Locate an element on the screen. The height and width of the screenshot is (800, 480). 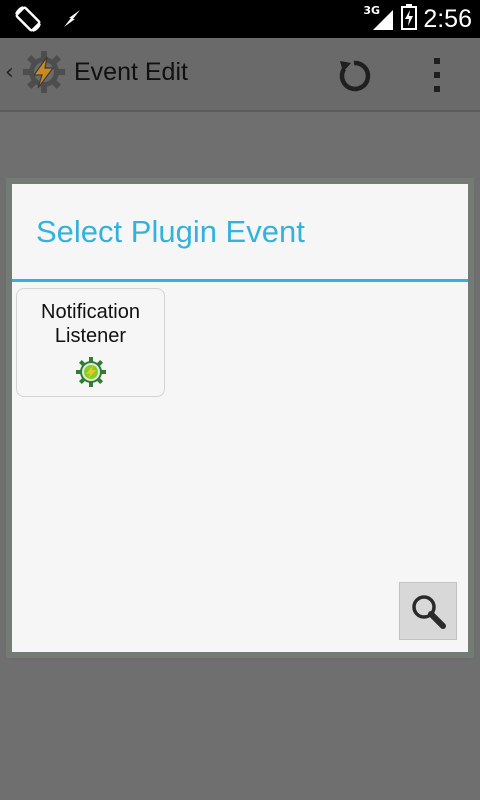
search-button is located at coordinates (428, 611).